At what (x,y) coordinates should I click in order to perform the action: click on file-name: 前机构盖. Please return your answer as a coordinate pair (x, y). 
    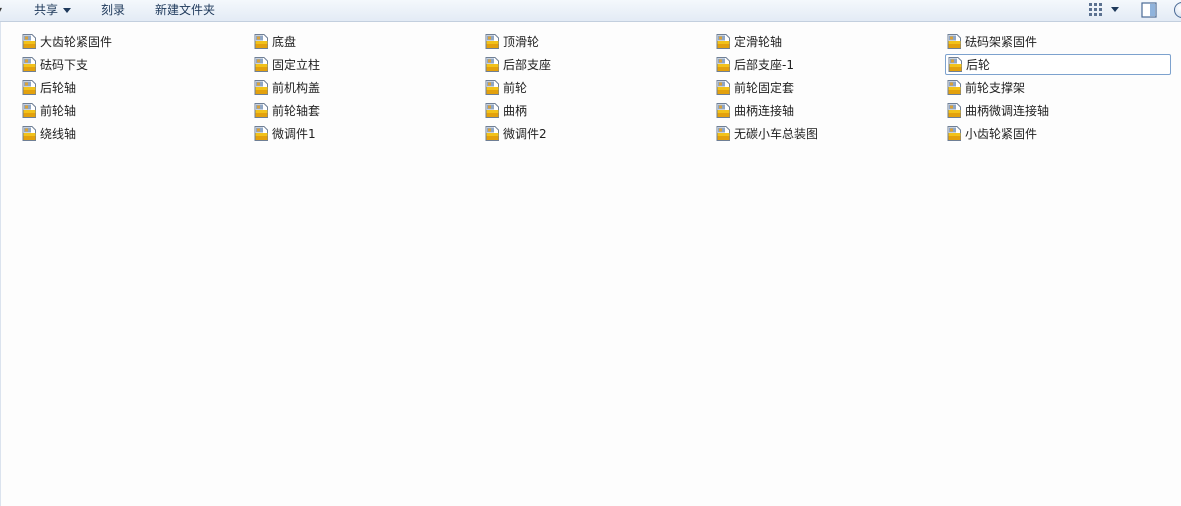
    Looking at the image, I should click on (296, 88).